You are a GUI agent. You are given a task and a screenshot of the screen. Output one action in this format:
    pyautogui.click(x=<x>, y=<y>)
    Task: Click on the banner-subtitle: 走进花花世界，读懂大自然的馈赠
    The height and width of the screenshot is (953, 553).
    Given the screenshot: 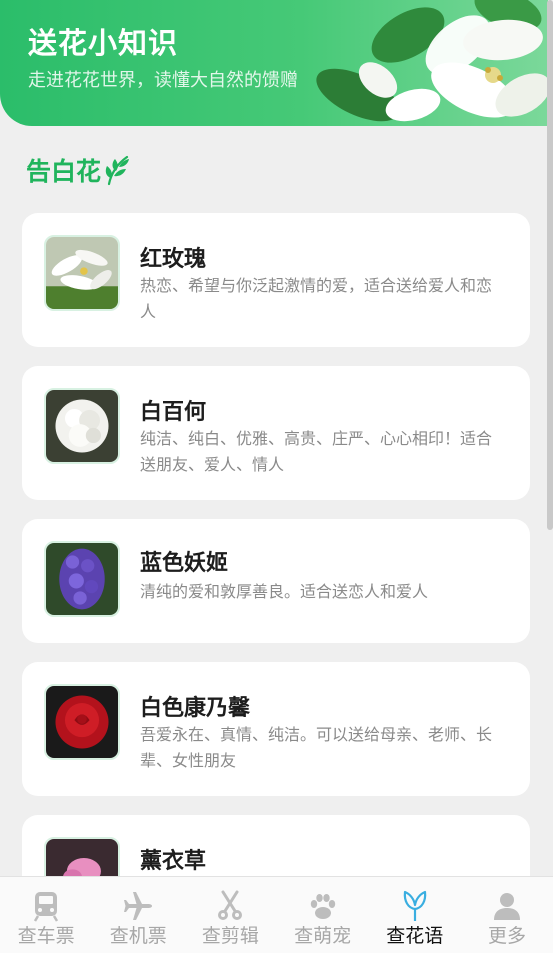 What is the action you would take?
    pyautogui.click(x=163, y=80)
    